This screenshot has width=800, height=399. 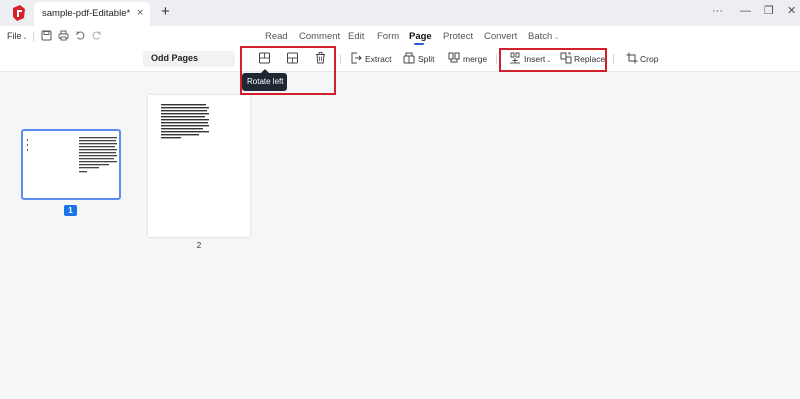 What do you see at coordinates (426, 59) in the screenshot?
I see `split-label: Split` at bounding box center [426, 59].